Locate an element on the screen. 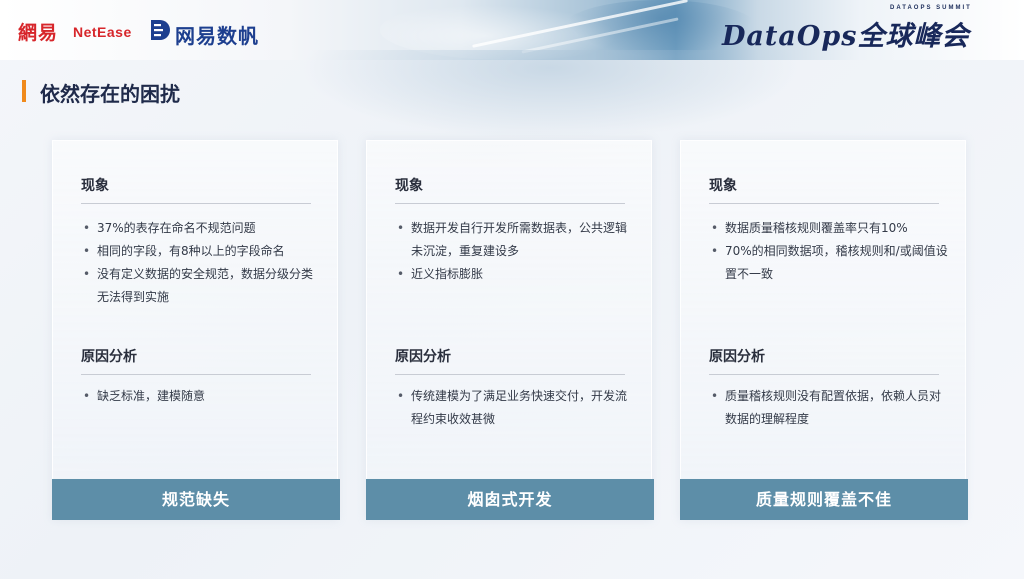 This screenshot has height=579, width=1024. heading-accent-bar is located at coordinates (24, 91).